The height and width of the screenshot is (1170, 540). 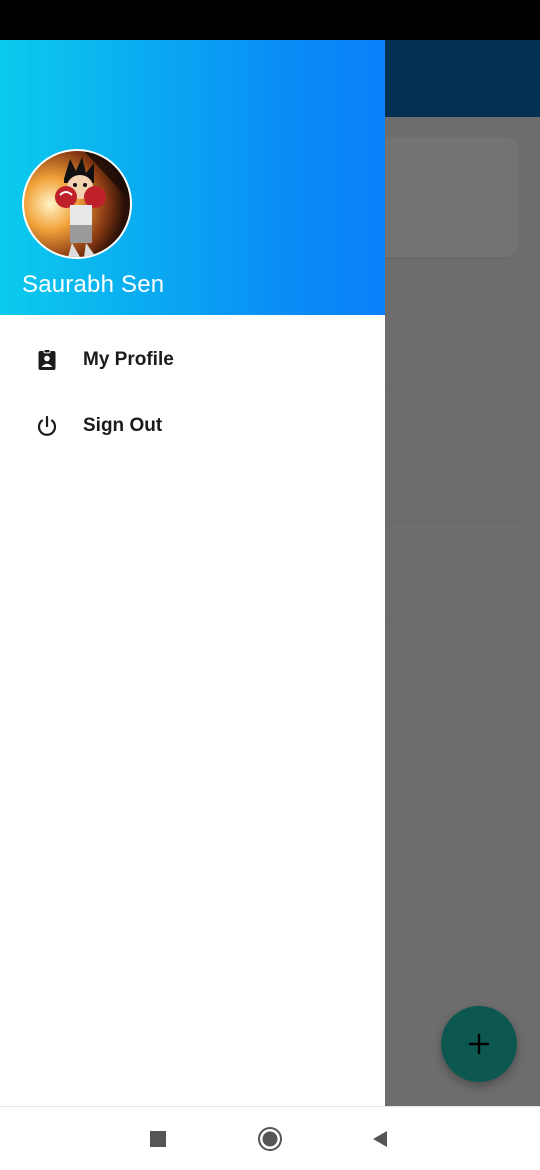 What do you see at coordinates (47, 360) in the screenshot?
I see `assignment-ind-icon` at bounding box center [47, 360].